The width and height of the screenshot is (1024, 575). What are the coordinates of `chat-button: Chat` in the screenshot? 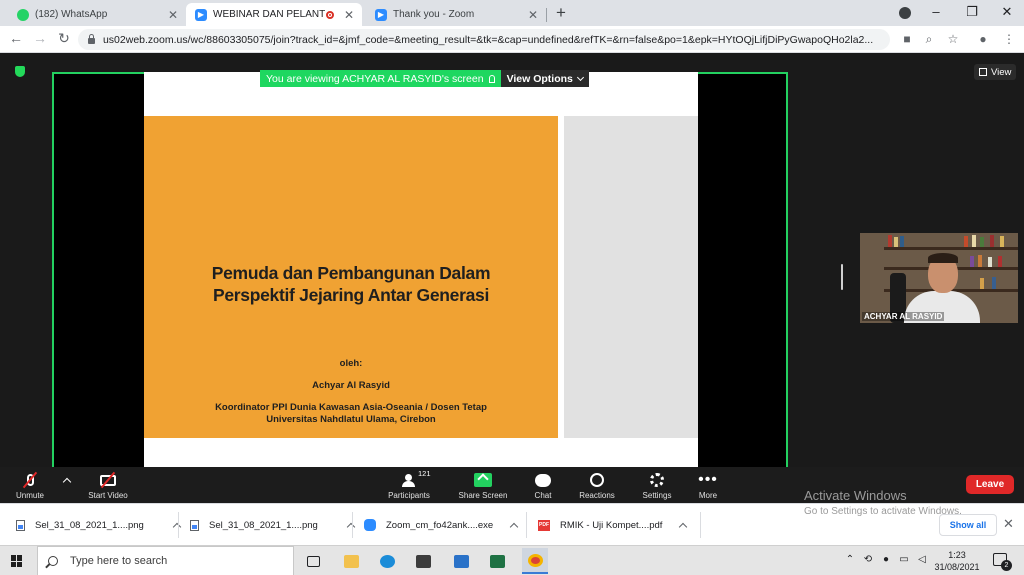 It's located at (543, 484).